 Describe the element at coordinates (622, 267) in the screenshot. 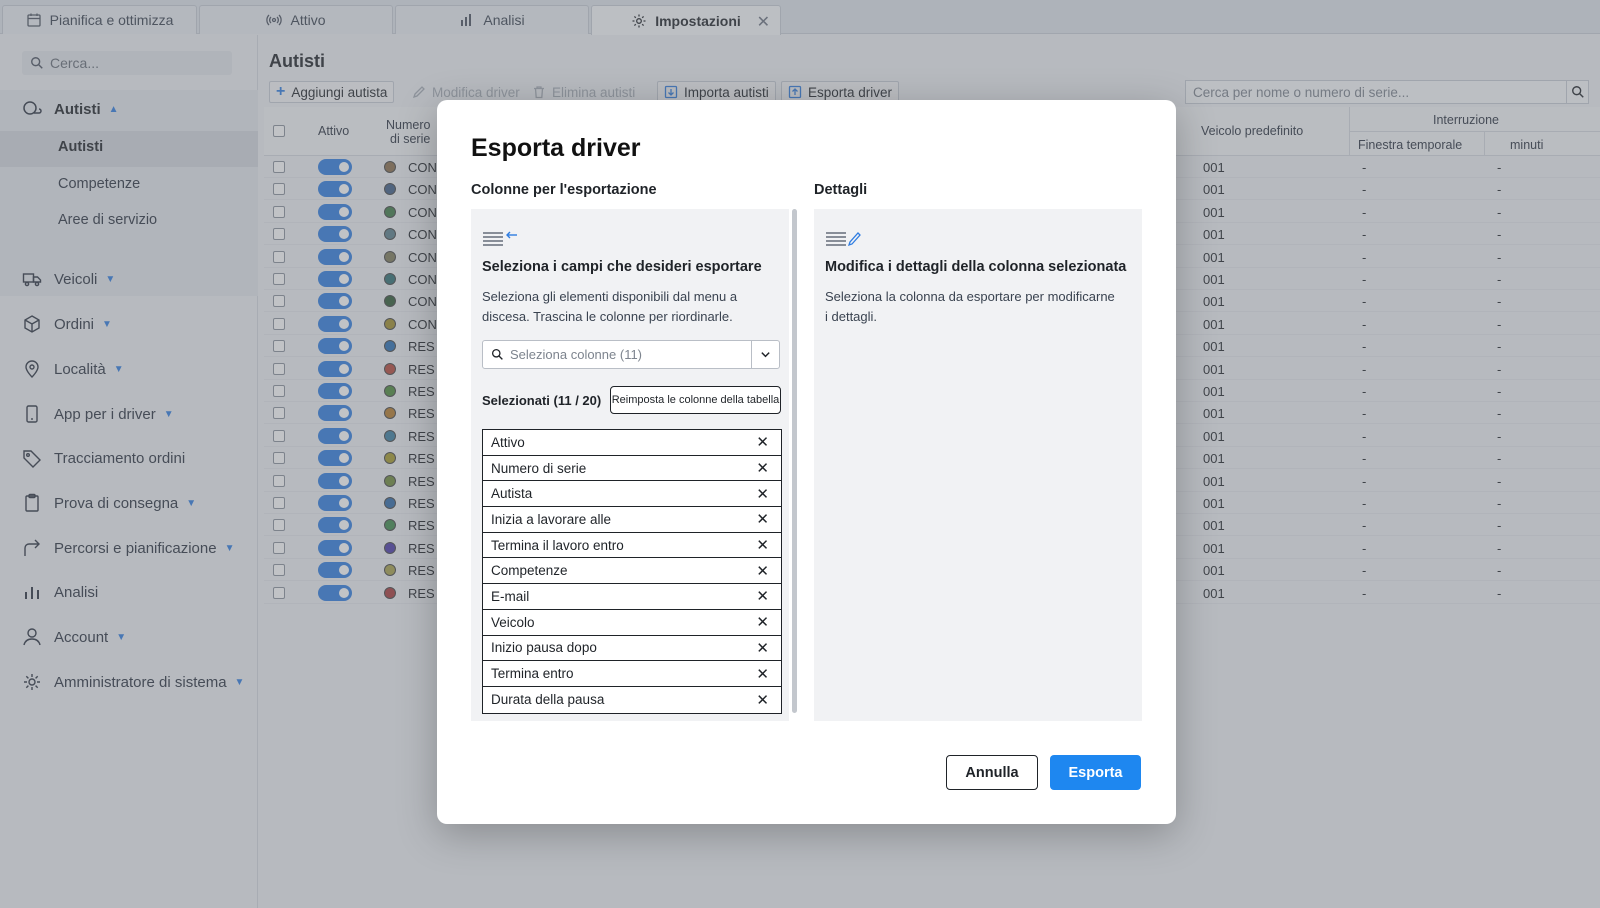

I see `select-fields-title: Seleziona i campi che desideri esportare` at that location.